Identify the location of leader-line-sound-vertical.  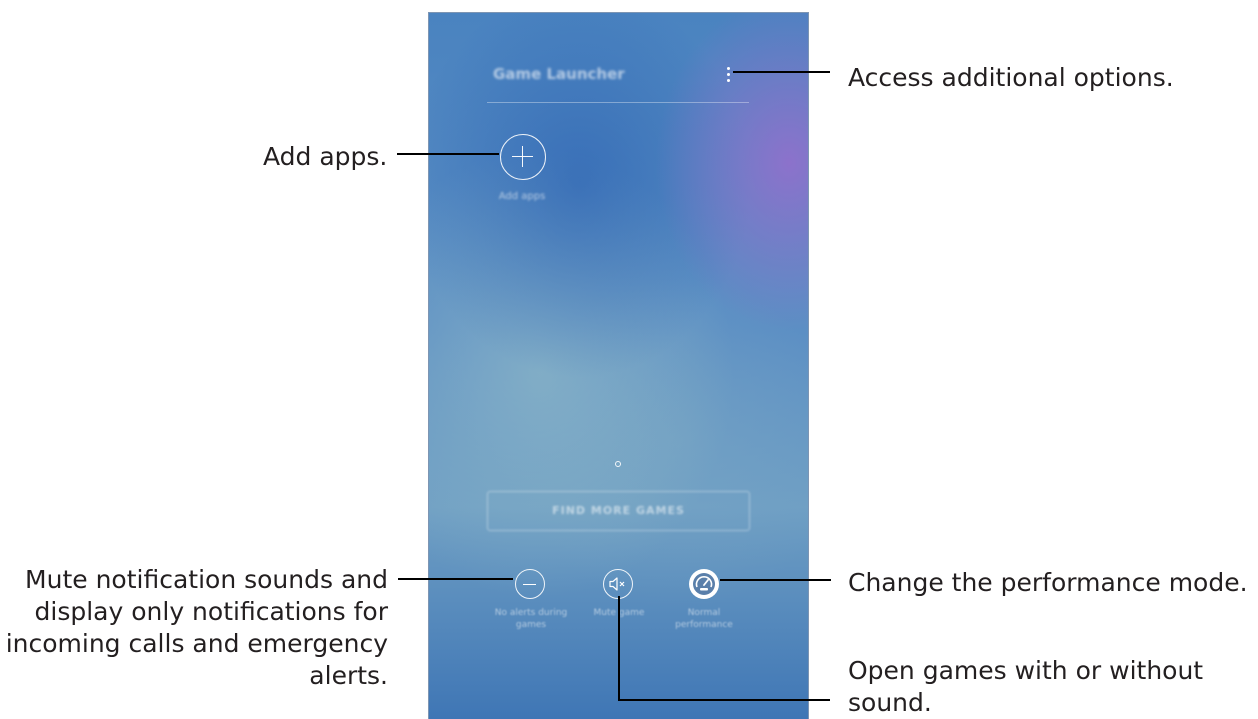
(619, 648).